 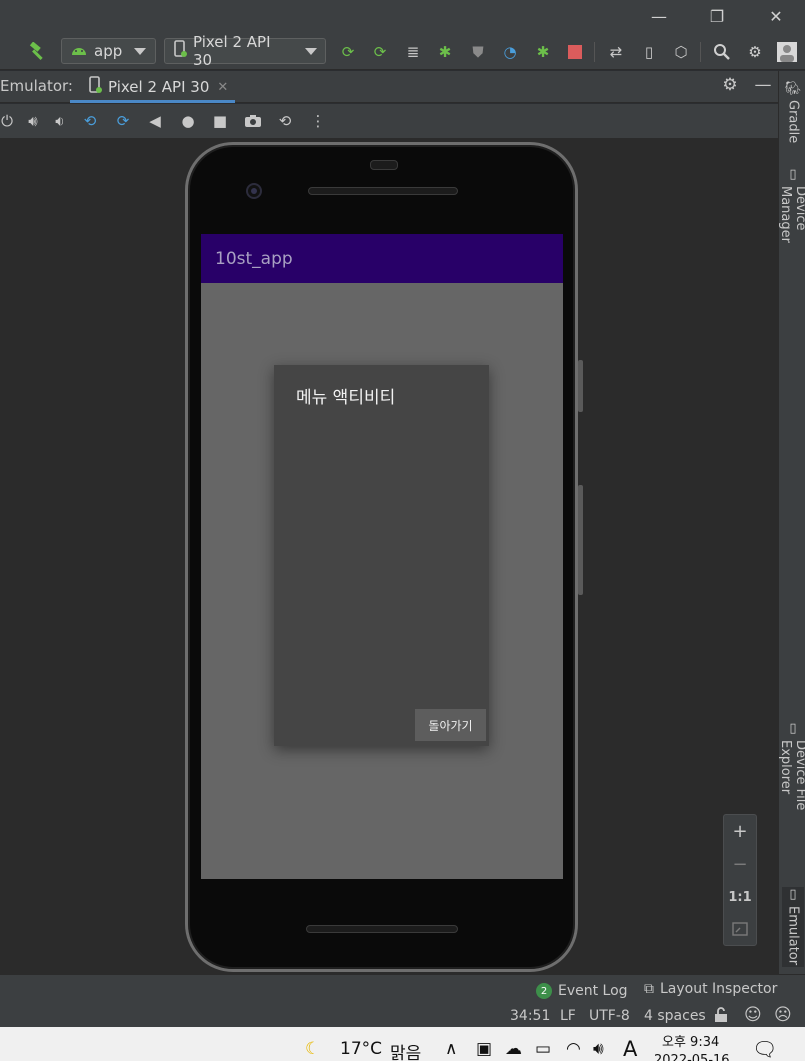 I want to click on apply-changes-restart-icon: ⟳, so click(x=348, y=52).